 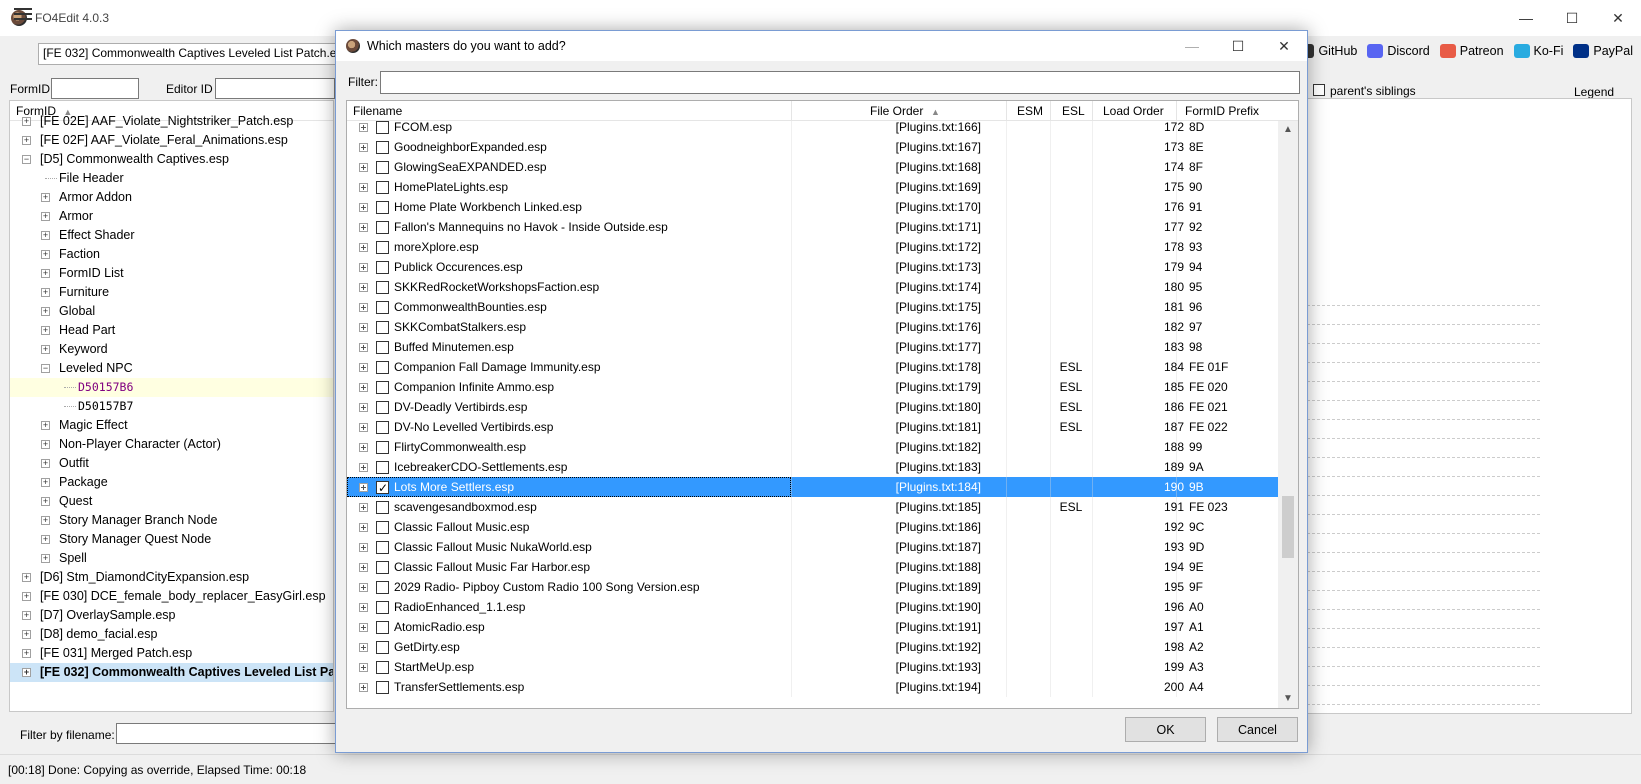 I want to click on scroll-down-icon: ▼, so click(x=1288, y=698).